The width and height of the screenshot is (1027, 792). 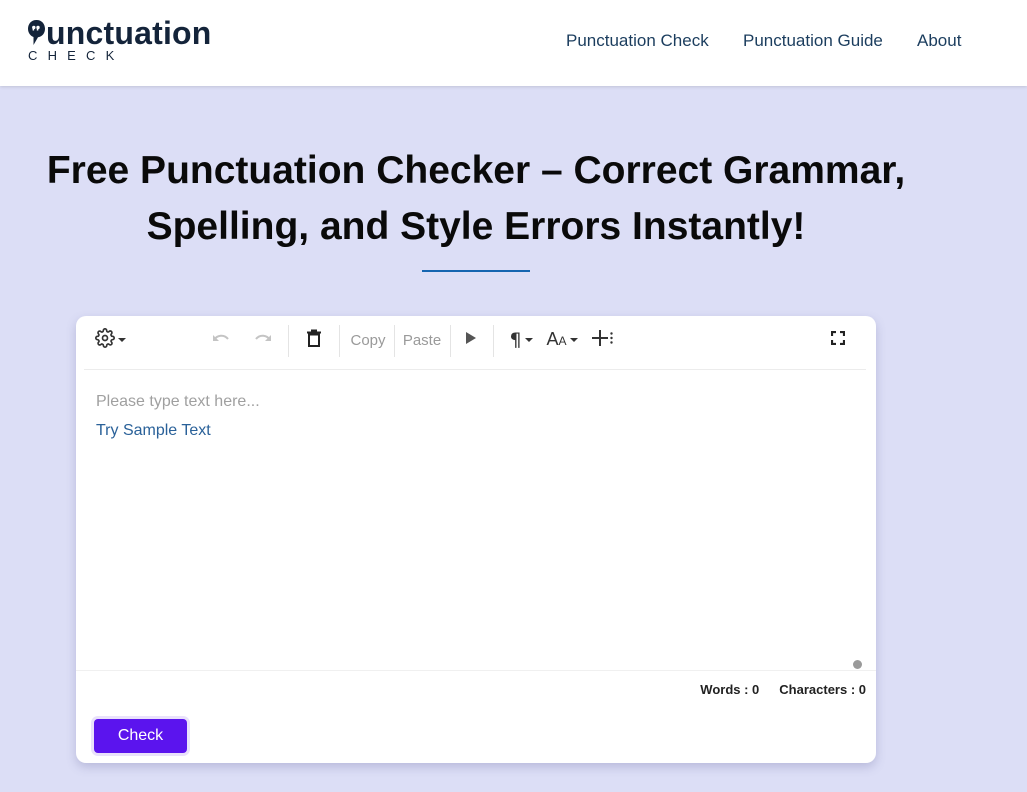 What do you see at coordinates (476, 271) in the screenshot?
I see `title-underline-divider` at bounding box center [476, 271].